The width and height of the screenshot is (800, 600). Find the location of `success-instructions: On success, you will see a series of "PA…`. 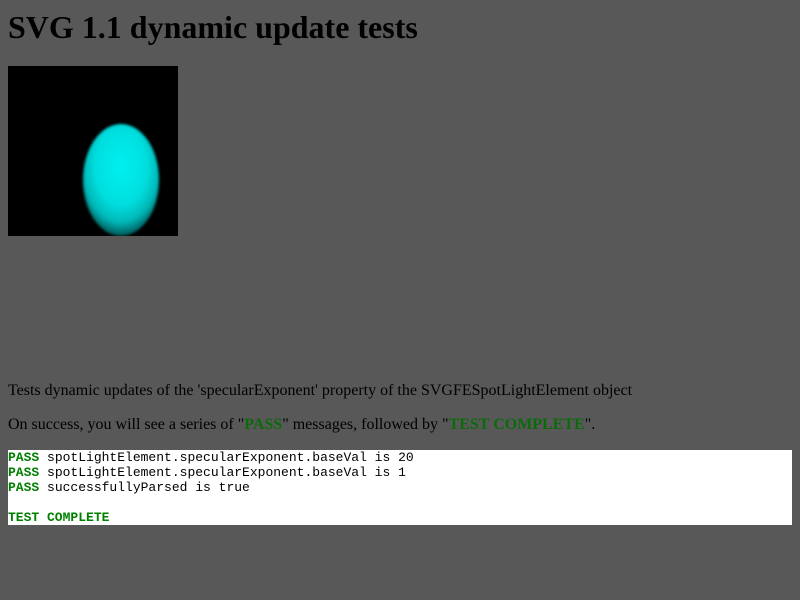

success-instructions: On success, you will see a series of "PA… is located at coordinates (301, 425).